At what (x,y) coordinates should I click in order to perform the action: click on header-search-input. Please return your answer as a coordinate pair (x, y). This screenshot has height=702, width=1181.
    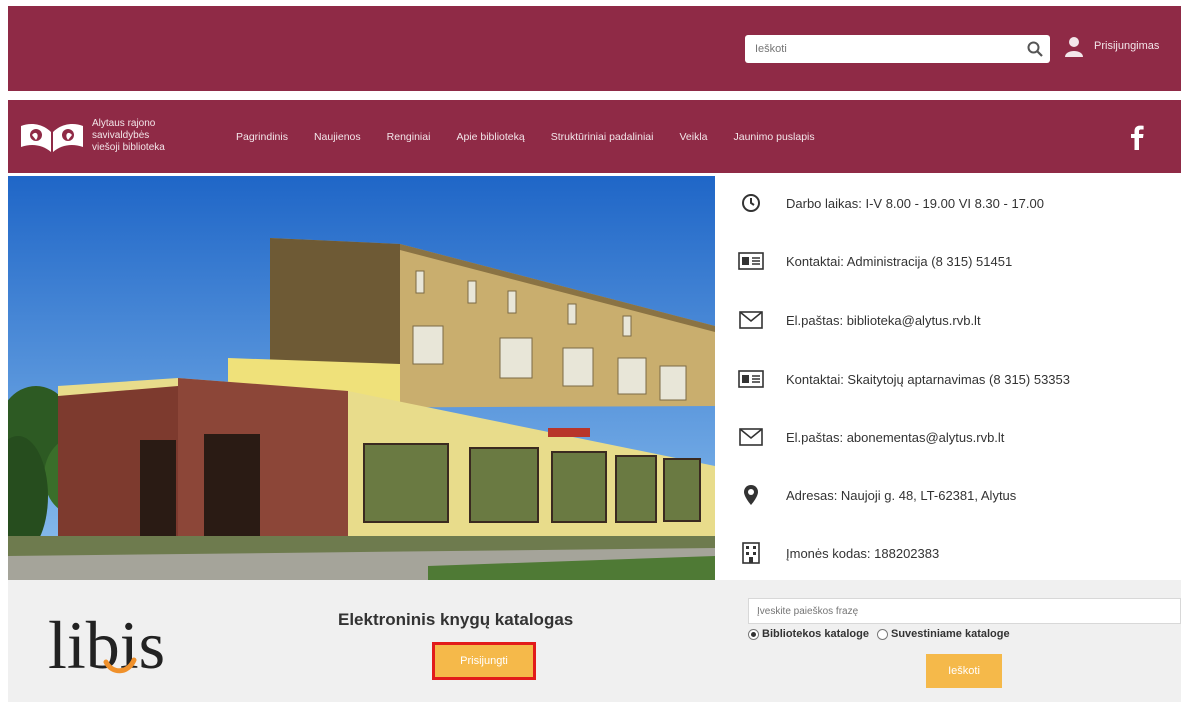
    Looking at the image, I should click on (882, 49).